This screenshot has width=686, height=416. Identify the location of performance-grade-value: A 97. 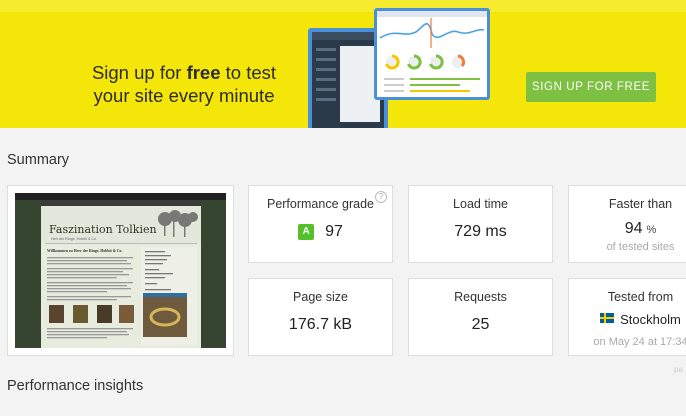
(320, 232).